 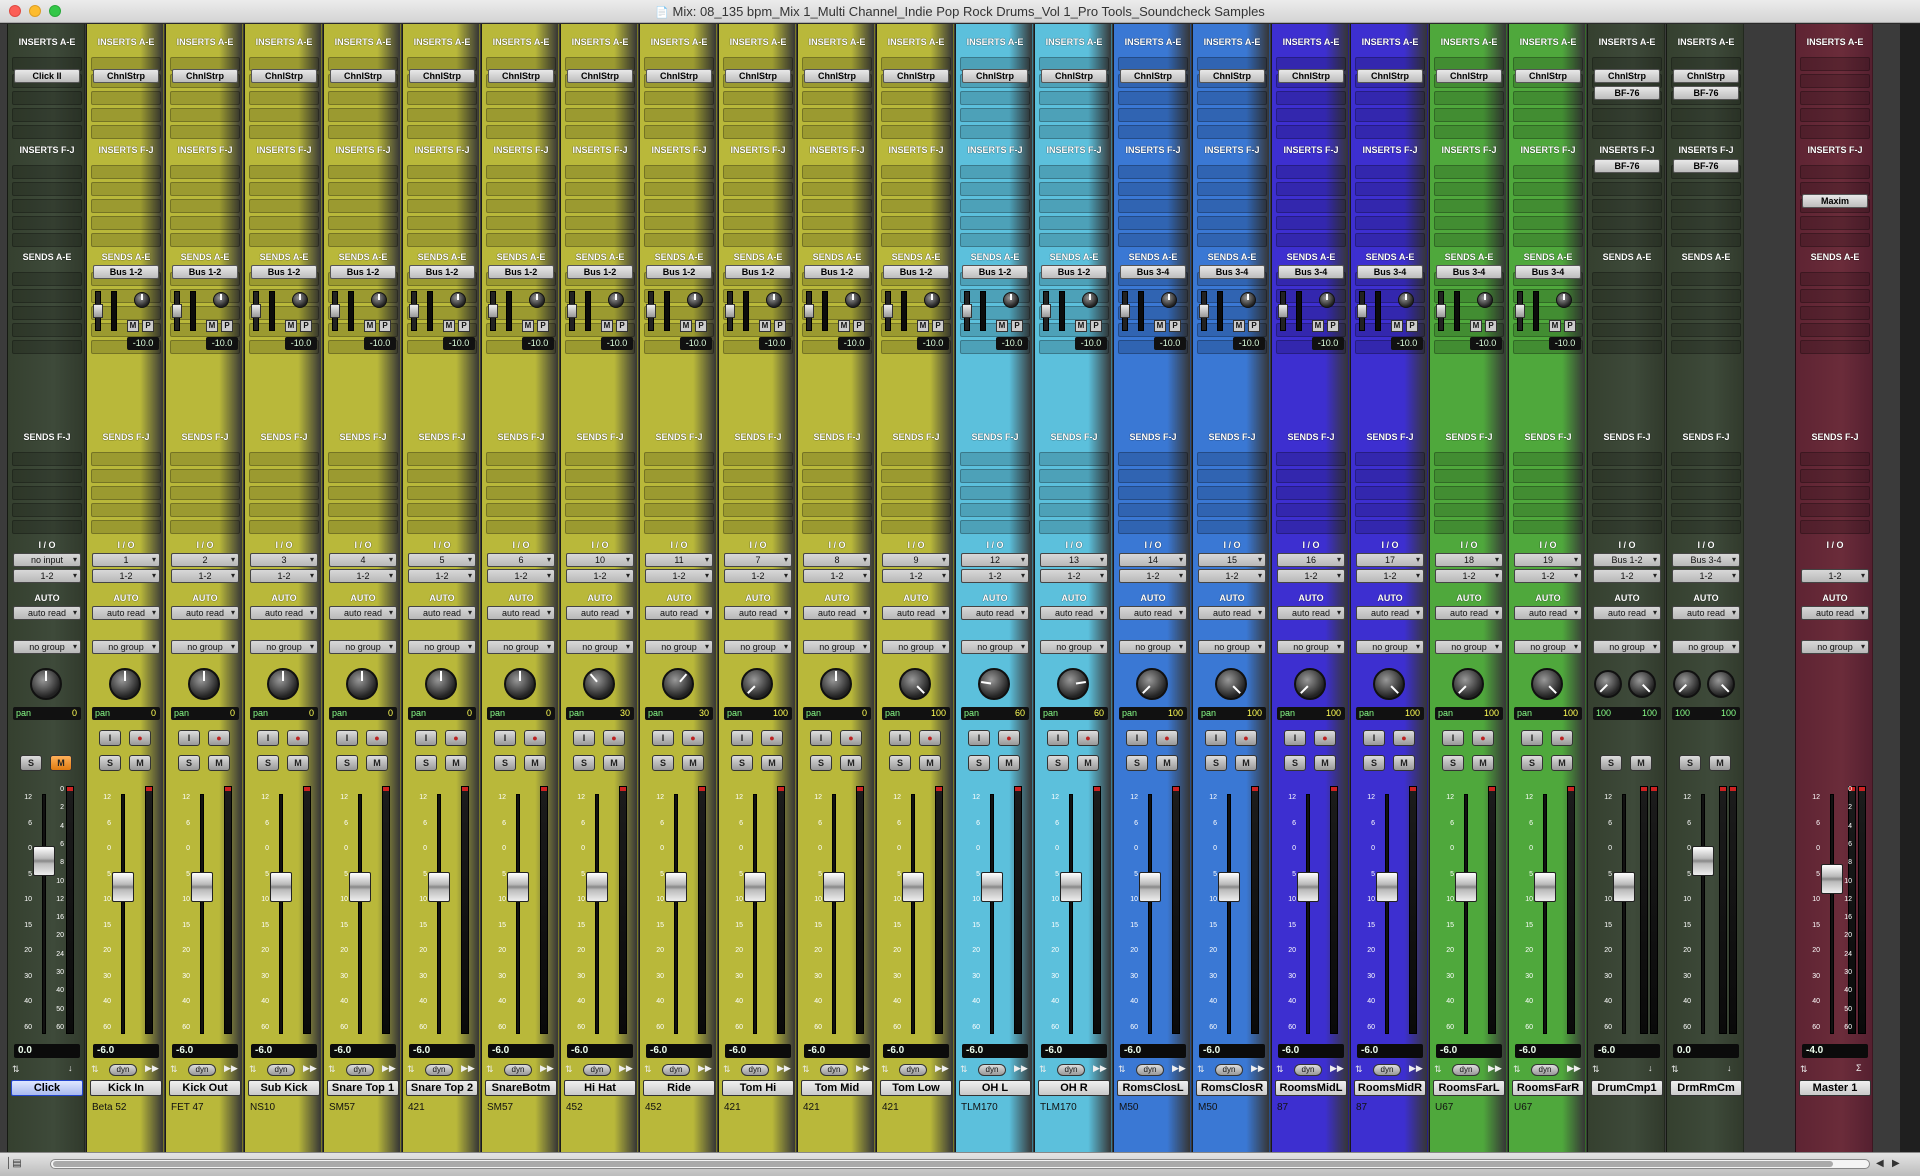 I want to click on pan-knob-left, so click(x=1687, y=684).